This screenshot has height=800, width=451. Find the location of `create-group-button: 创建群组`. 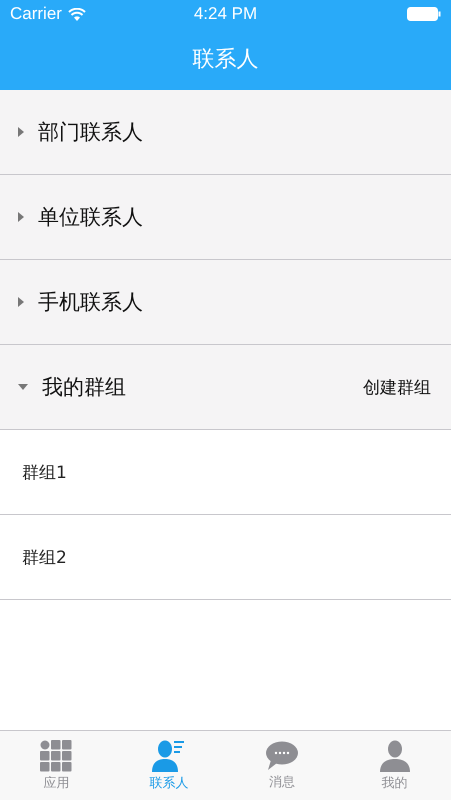

create-group-button: 创建群组 is located at coordinates (397, 387).